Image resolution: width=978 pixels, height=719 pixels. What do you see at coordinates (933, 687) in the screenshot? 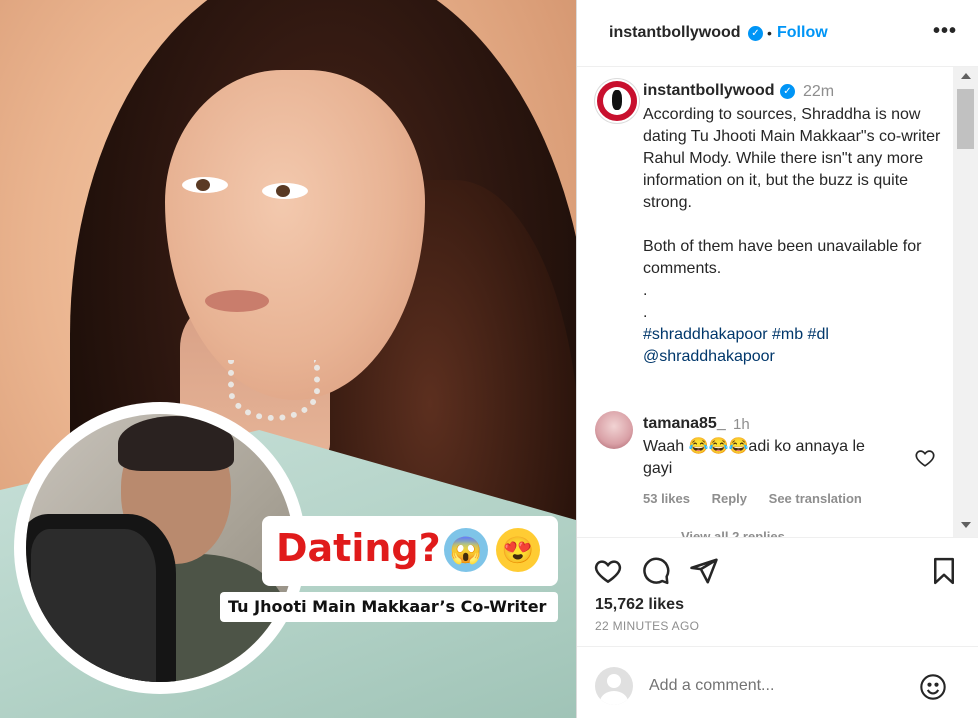
I see `emoji-icon` at bounding box center [933, 687].